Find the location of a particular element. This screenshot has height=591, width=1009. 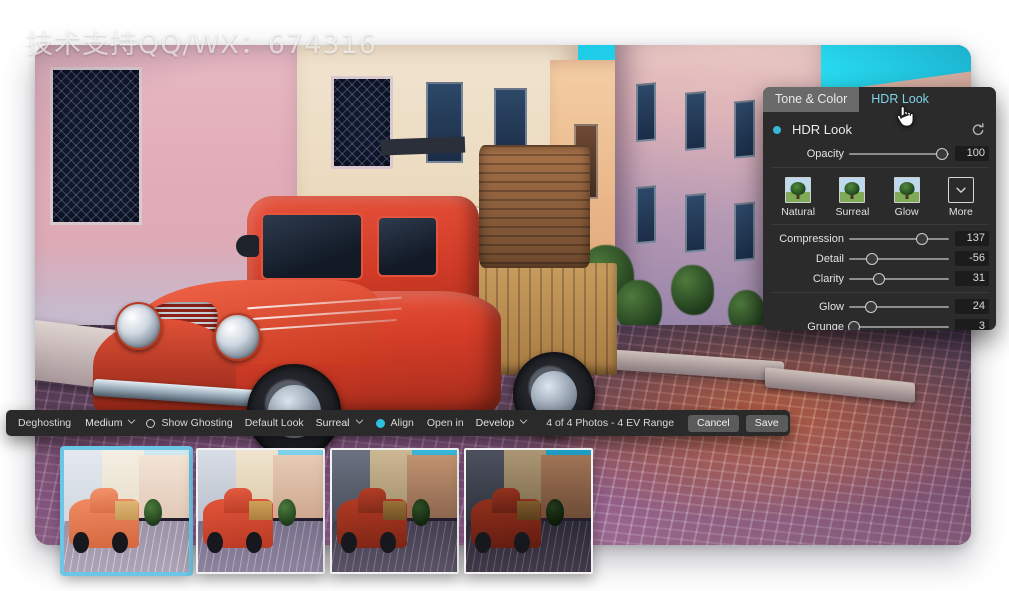

compression-knob is located at coordinates (922, 238).